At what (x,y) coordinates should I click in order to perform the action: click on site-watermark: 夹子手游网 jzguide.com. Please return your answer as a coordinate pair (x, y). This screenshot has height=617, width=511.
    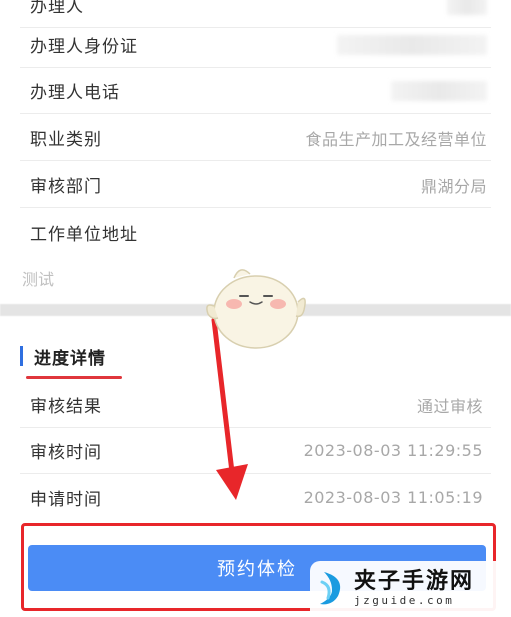
    Looking at the image, I should click on (409, 588).